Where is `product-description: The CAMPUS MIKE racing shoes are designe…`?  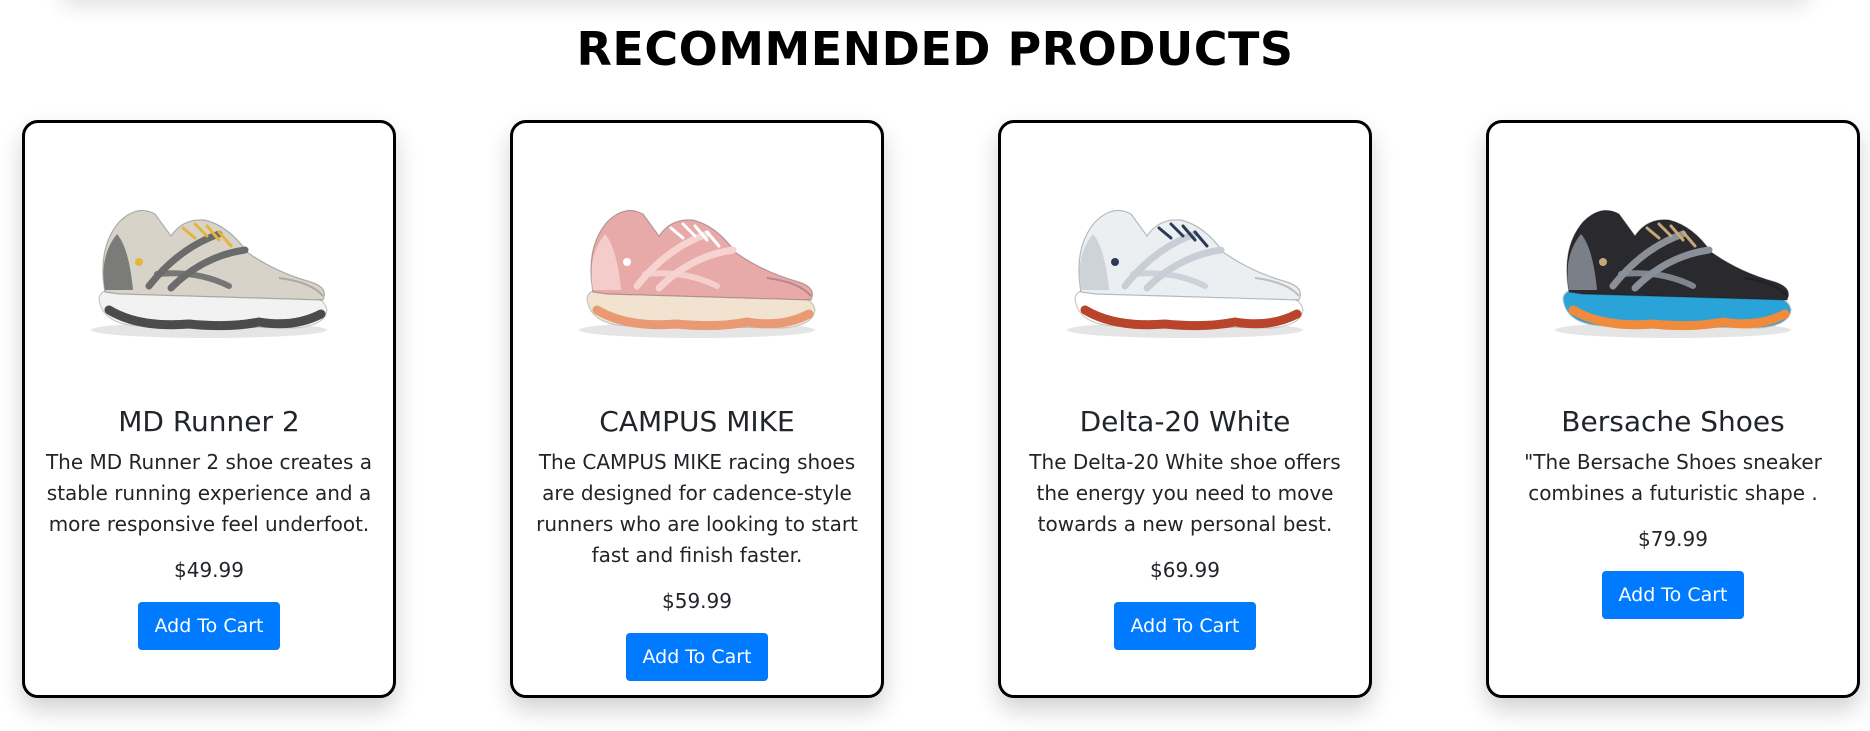 product-description: The CAMPUS MIKE racing shoes are designe… is located at coordinates (697, 508).